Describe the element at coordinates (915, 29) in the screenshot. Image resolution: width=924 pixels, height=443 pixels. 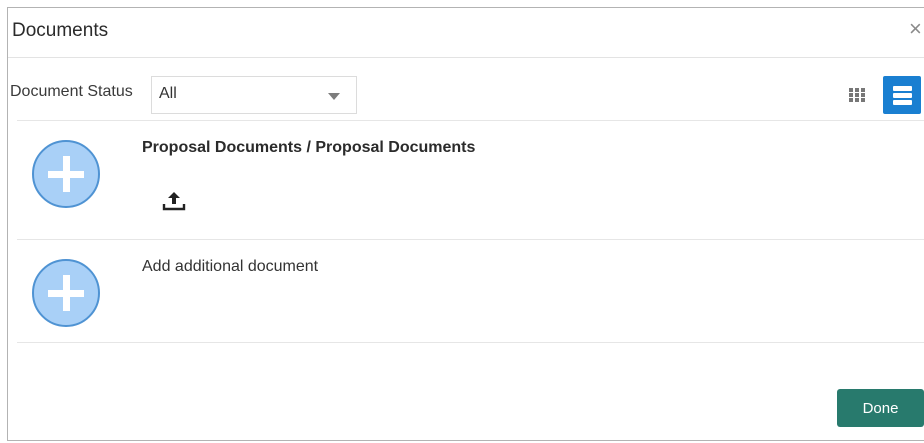
I see `close-icon: ×` at that location.